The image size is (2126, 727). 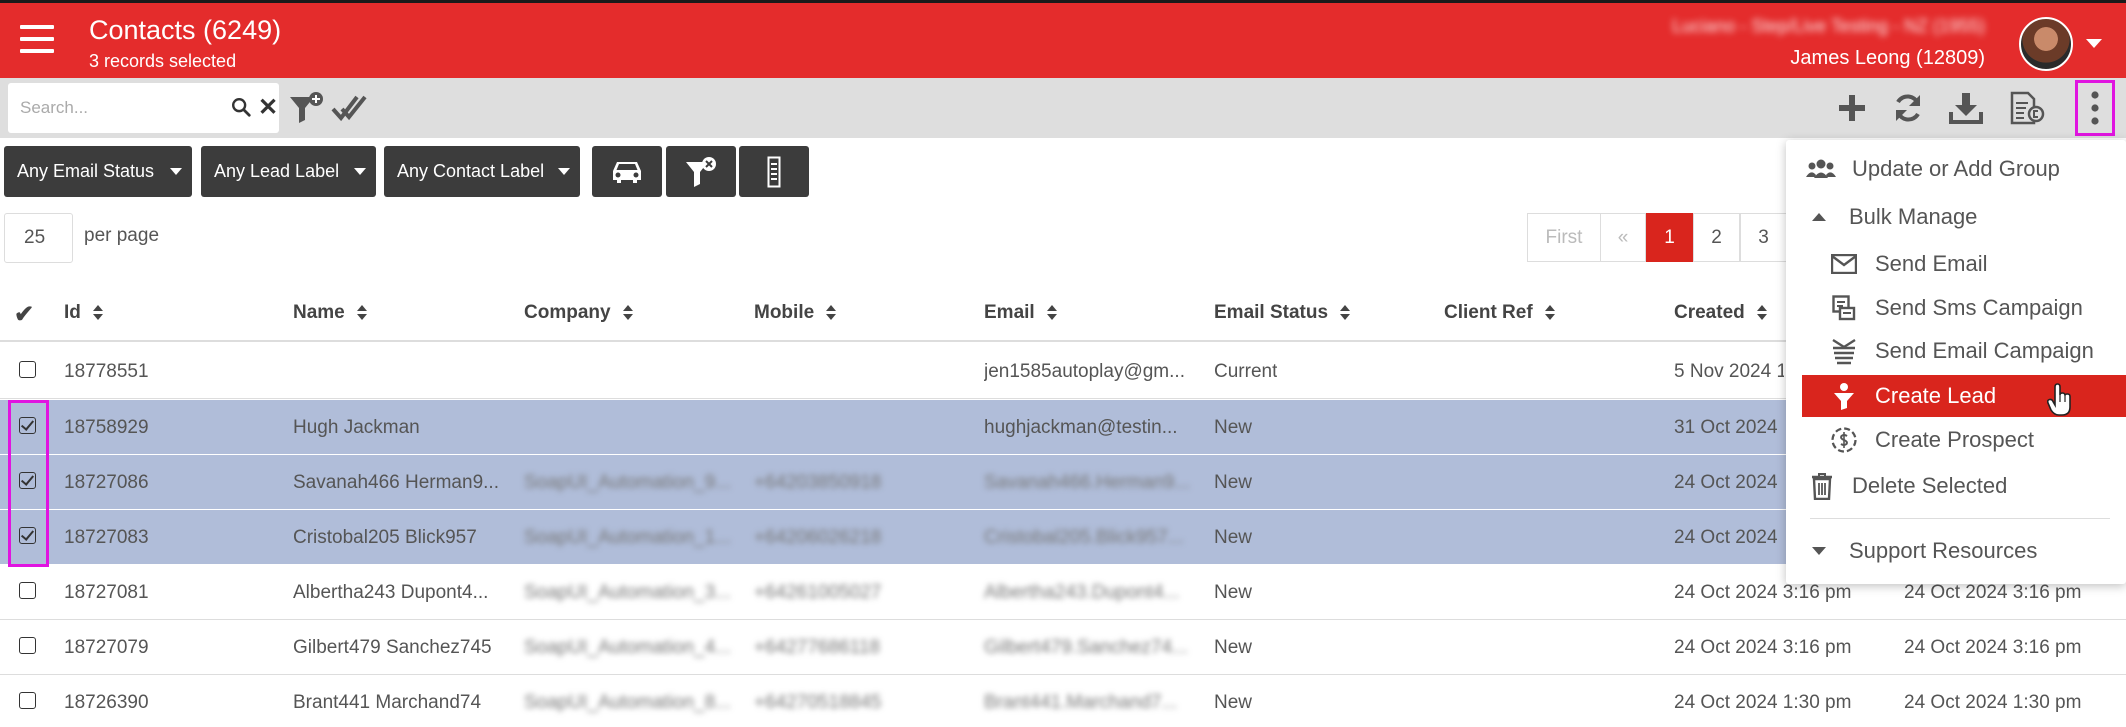 I want to click on cell-created: 24 Oct 2024 1:30 pm, so click(x=1763, y=702).